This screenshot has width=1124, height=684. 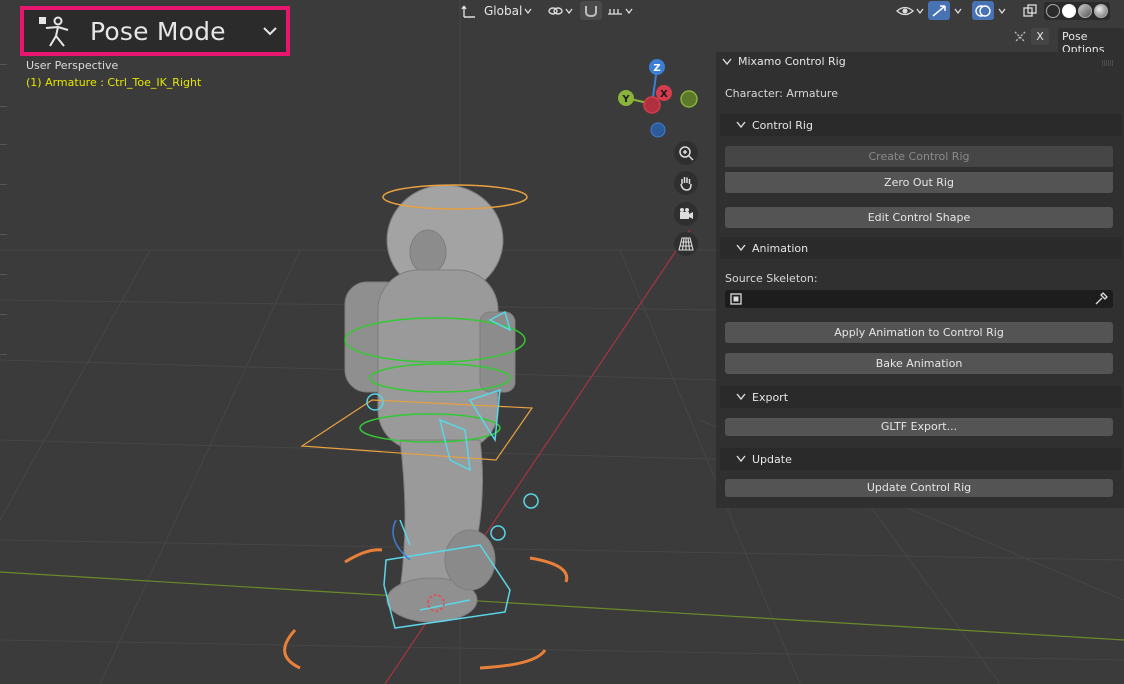 What do you see at coordinates (555, 10) in the screenshot?
I see `link-icon` at bounding box center [555, 10].